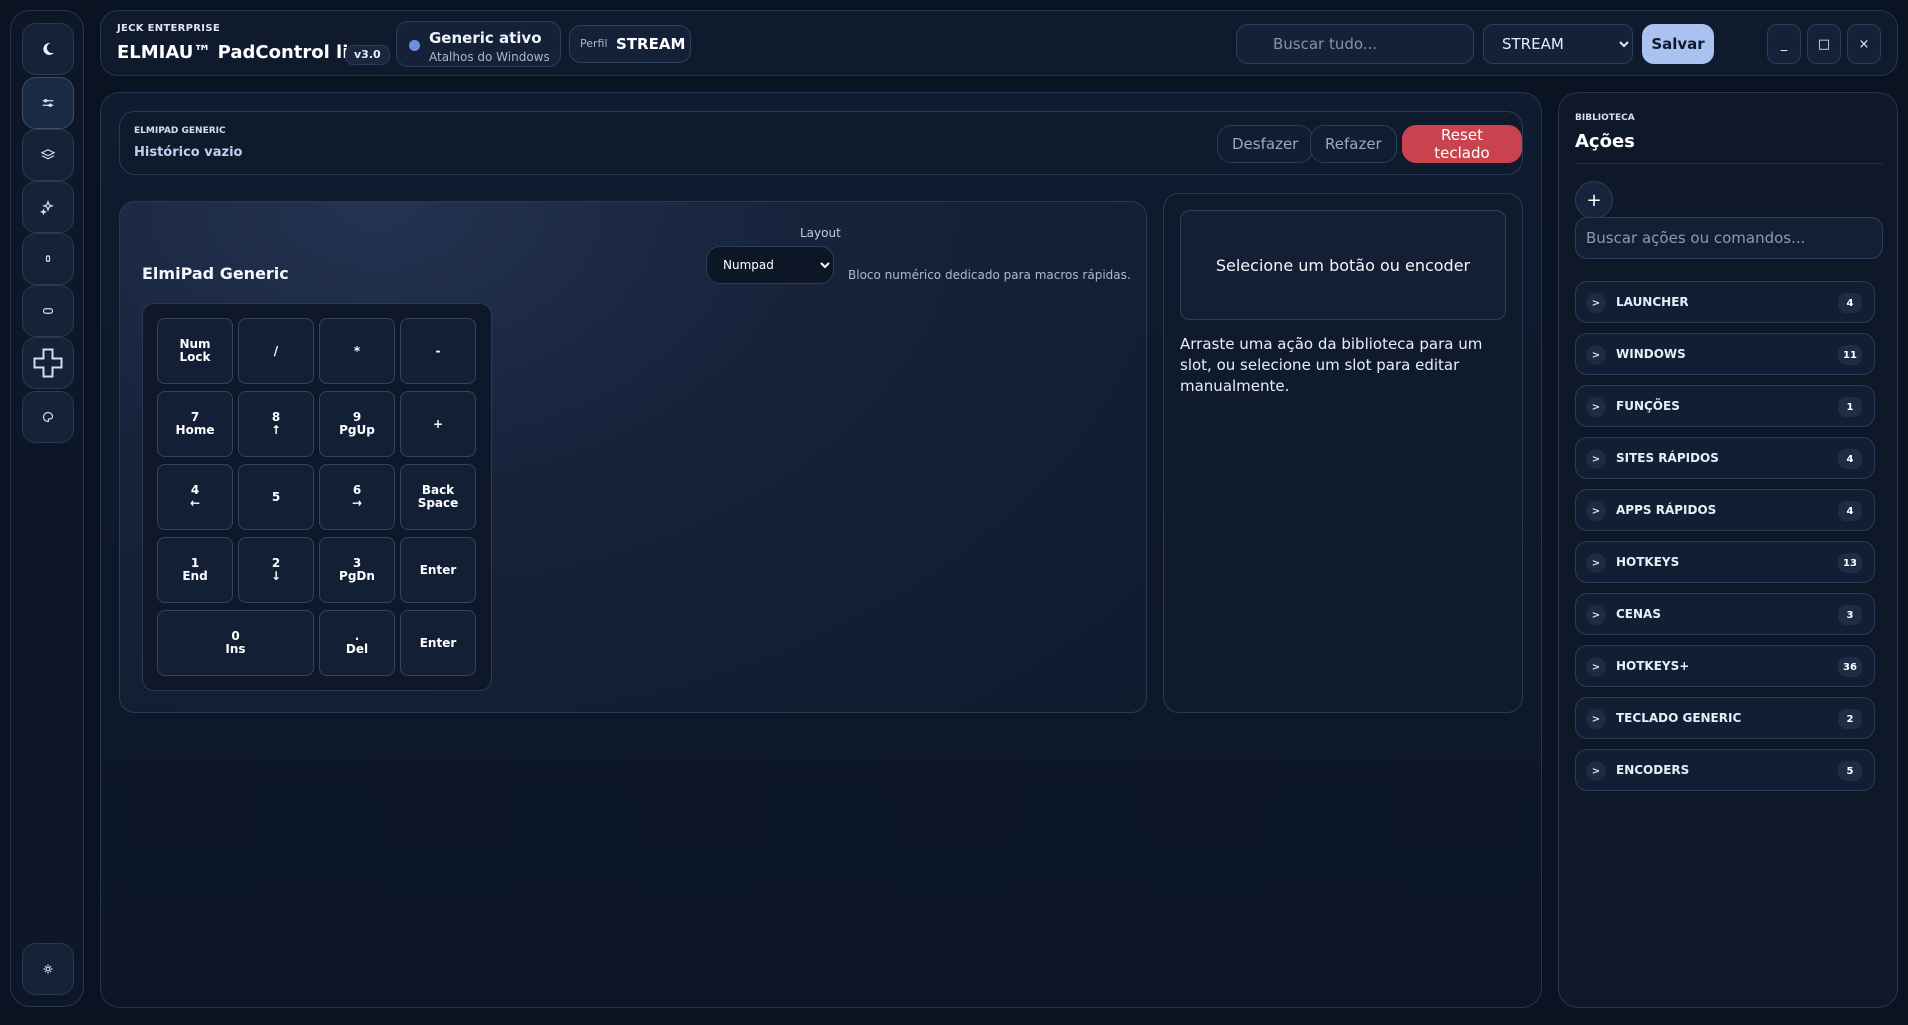 The width and height of the screenshot is (1908, 1025). I want to click on nav-device-icon, so click(48, 259).